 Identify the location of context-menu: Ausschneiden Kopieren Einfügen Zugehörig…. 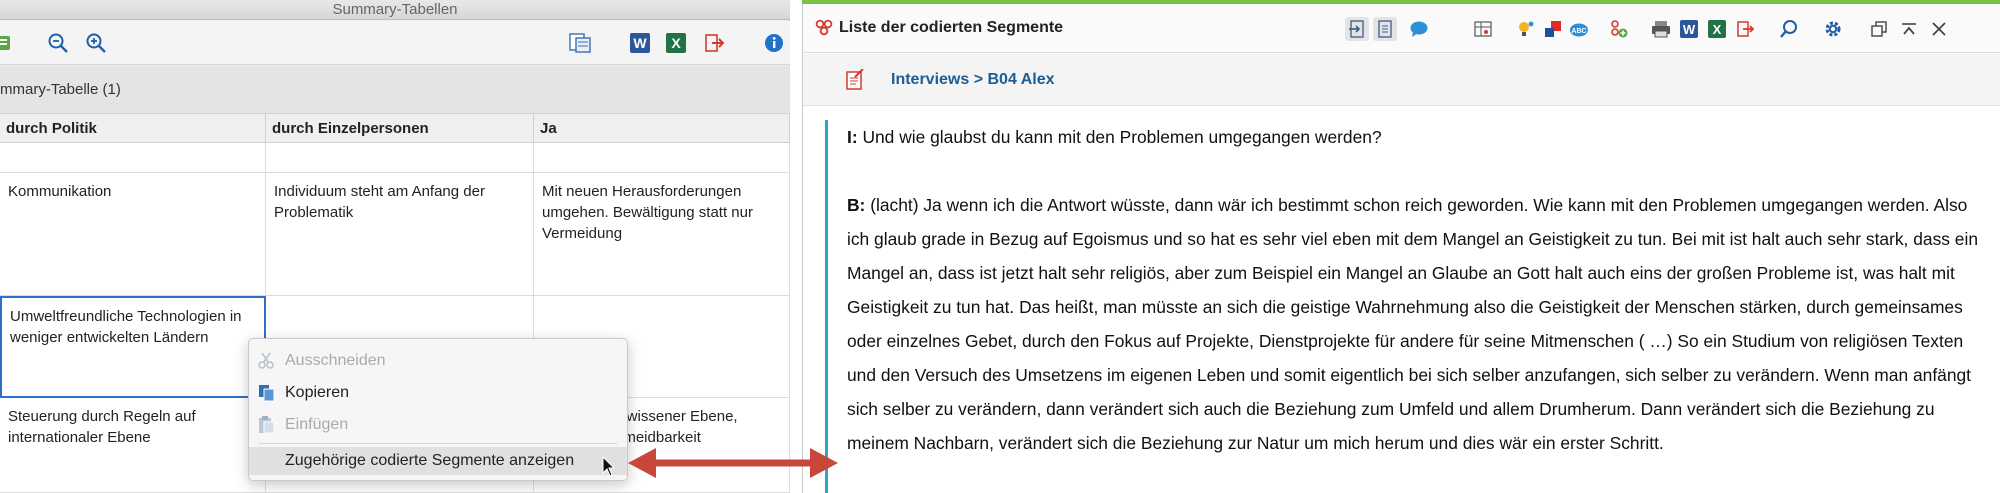
(438, 409).